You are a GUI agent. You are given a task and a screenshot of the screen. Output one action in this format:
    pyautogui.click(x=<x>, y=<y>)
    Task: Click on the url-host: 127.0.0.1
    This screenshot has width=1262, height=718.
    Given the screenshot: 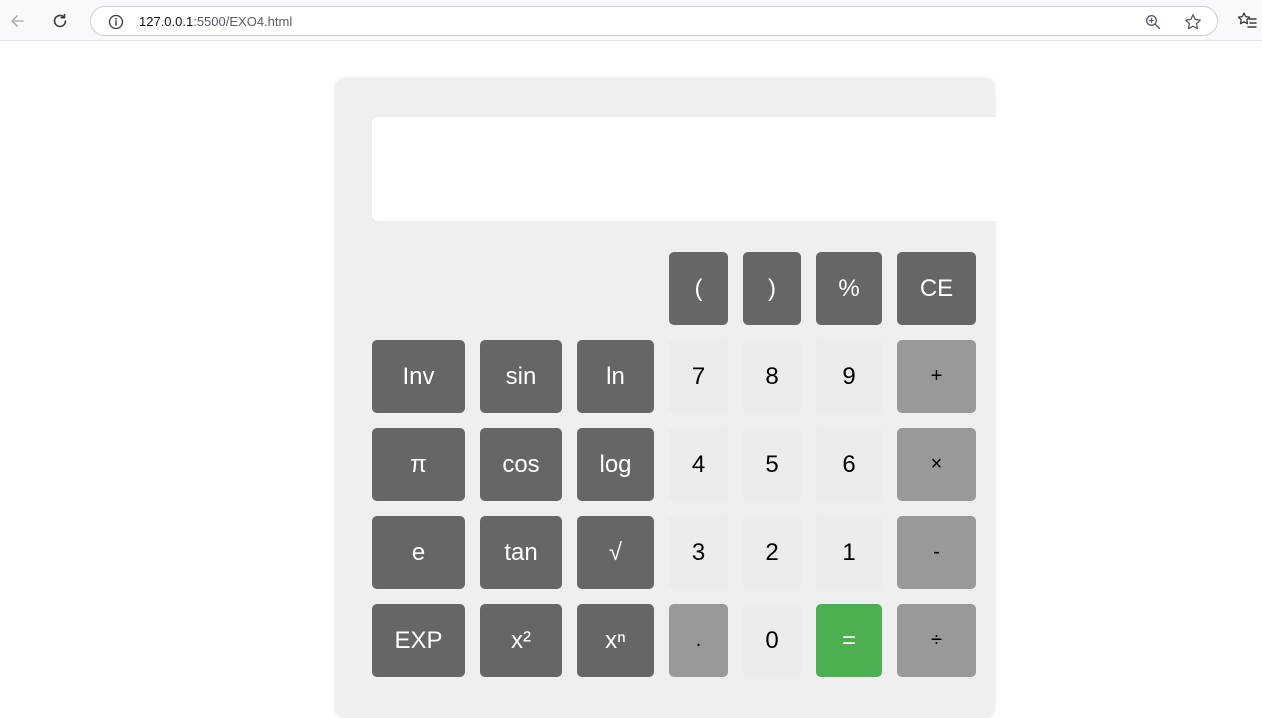 What is the action you would take?
    pyautogui.click(x=166, y=21)
    